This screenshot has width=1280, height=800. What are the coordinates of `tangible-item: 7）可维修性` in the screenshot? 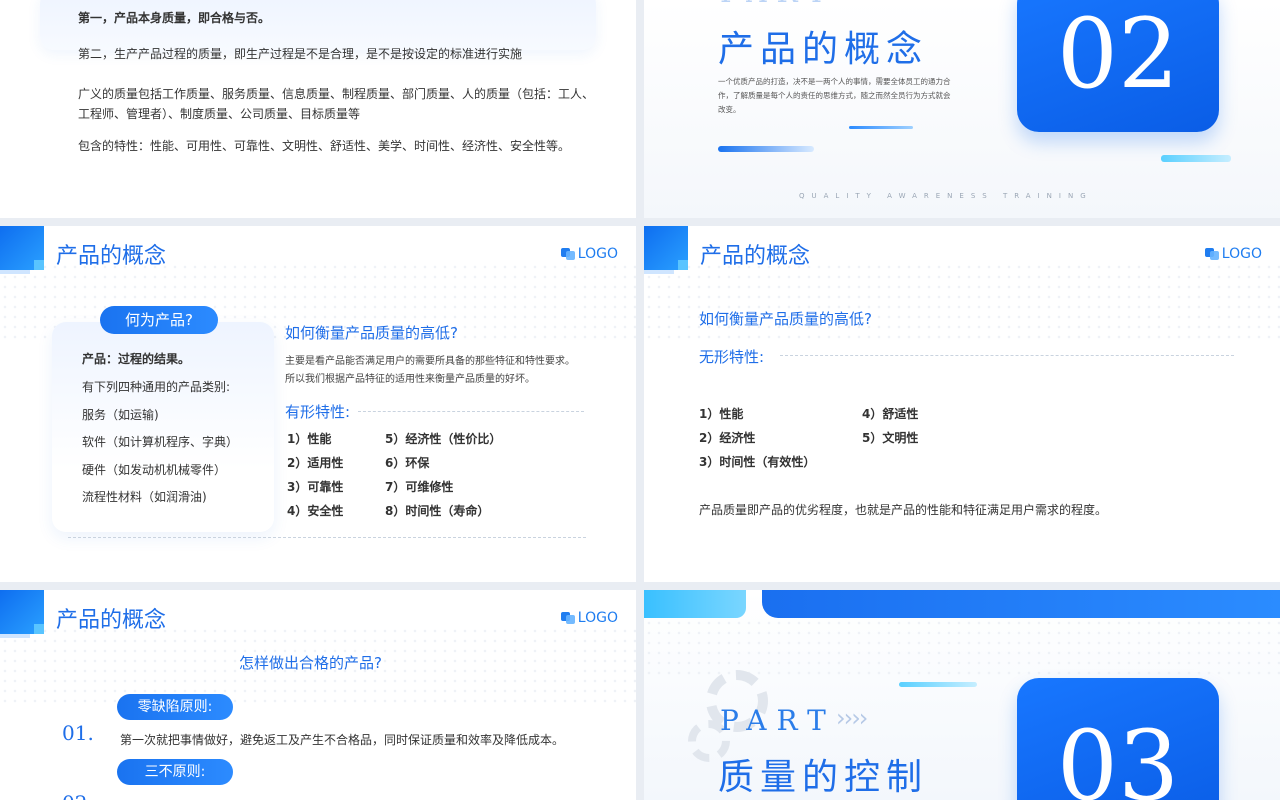 It's located at (419, 487).